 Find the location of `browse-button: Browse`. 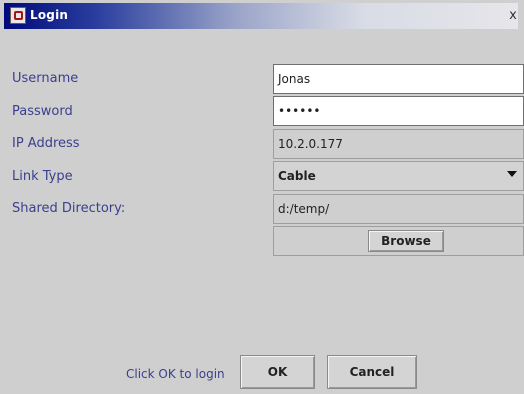

browse-button: Browse is located at coordinates (406, 241).